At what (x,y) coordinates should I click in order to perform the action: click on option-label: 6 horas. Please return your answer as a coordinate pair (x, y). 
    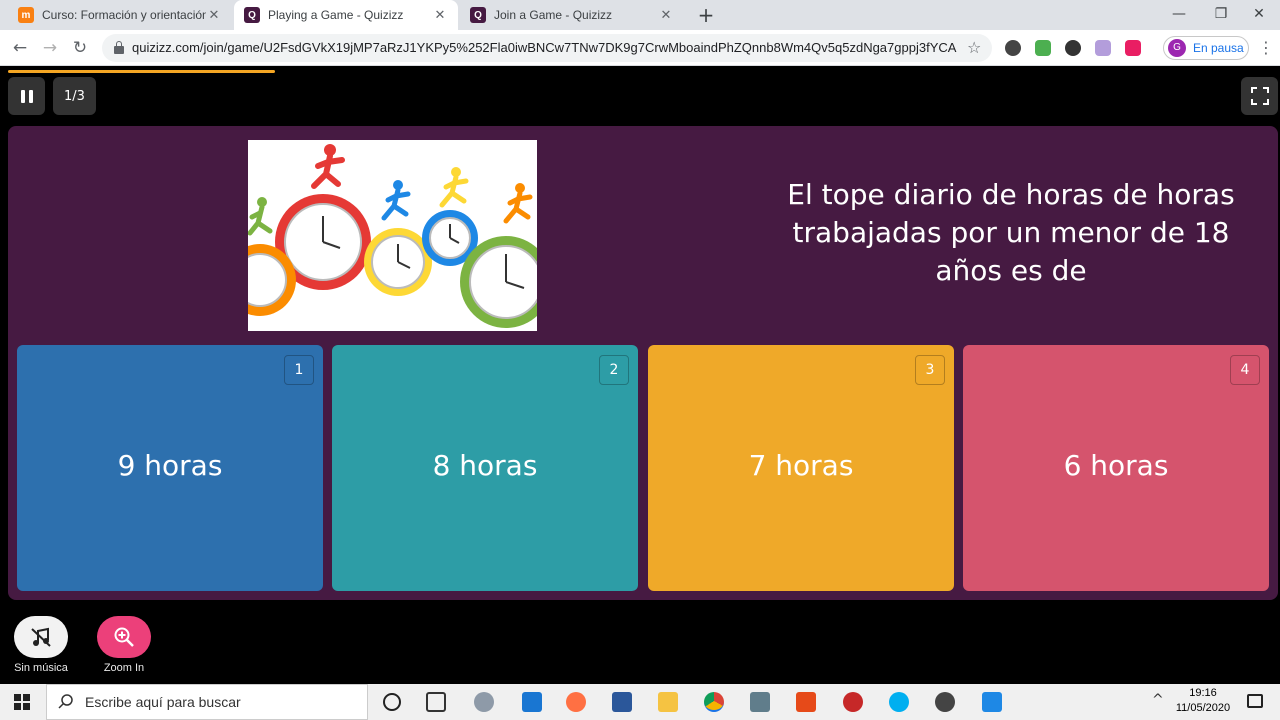
    Looking at the image, I should click on (1116, 465).